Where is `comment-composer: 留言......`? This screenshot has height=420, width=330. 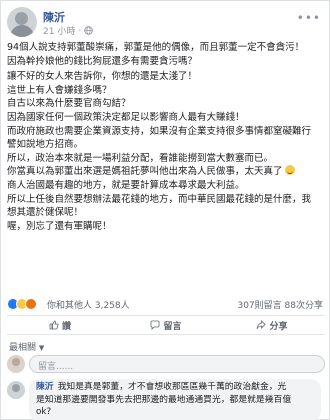 comment-composer: 留言...... is located at coordinates (166, 364).